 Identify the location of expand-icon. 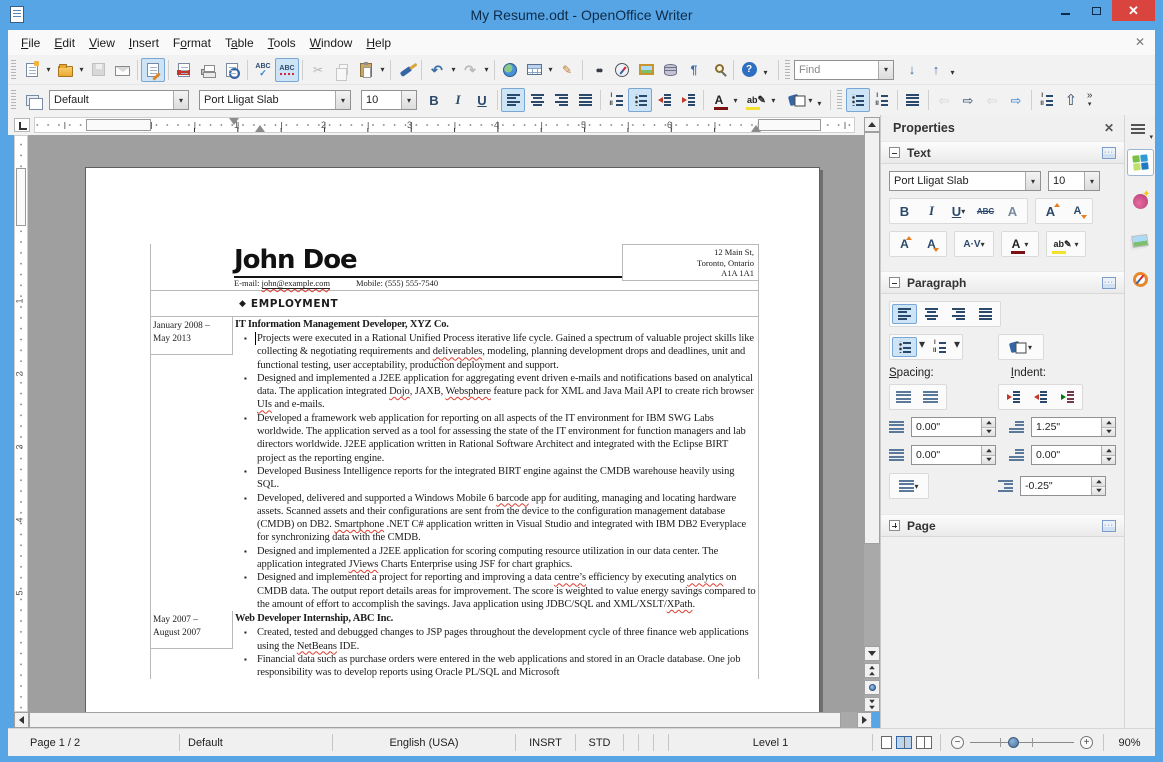
(894, 525).